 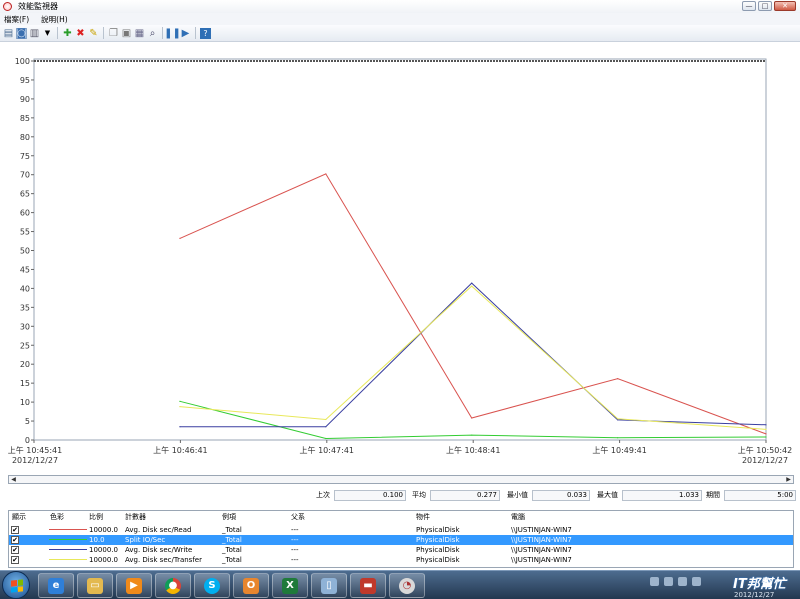 I want to click on x-tick-label: 上午 10:50:42, so click(x=765, y=450).